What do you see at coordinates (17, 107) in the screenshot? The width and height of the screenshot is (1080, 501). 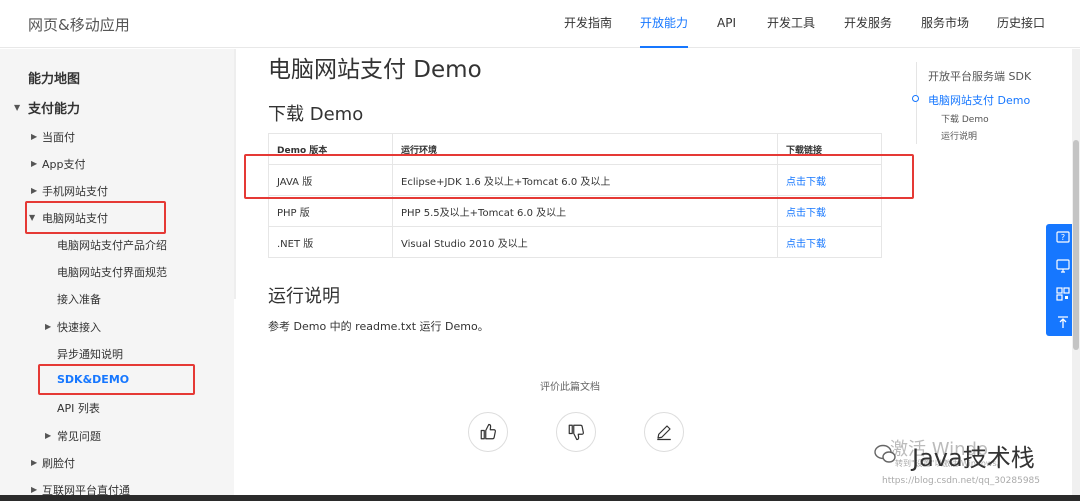 I see `caret-down-icon: ▼` at bounding box center [17, 107].